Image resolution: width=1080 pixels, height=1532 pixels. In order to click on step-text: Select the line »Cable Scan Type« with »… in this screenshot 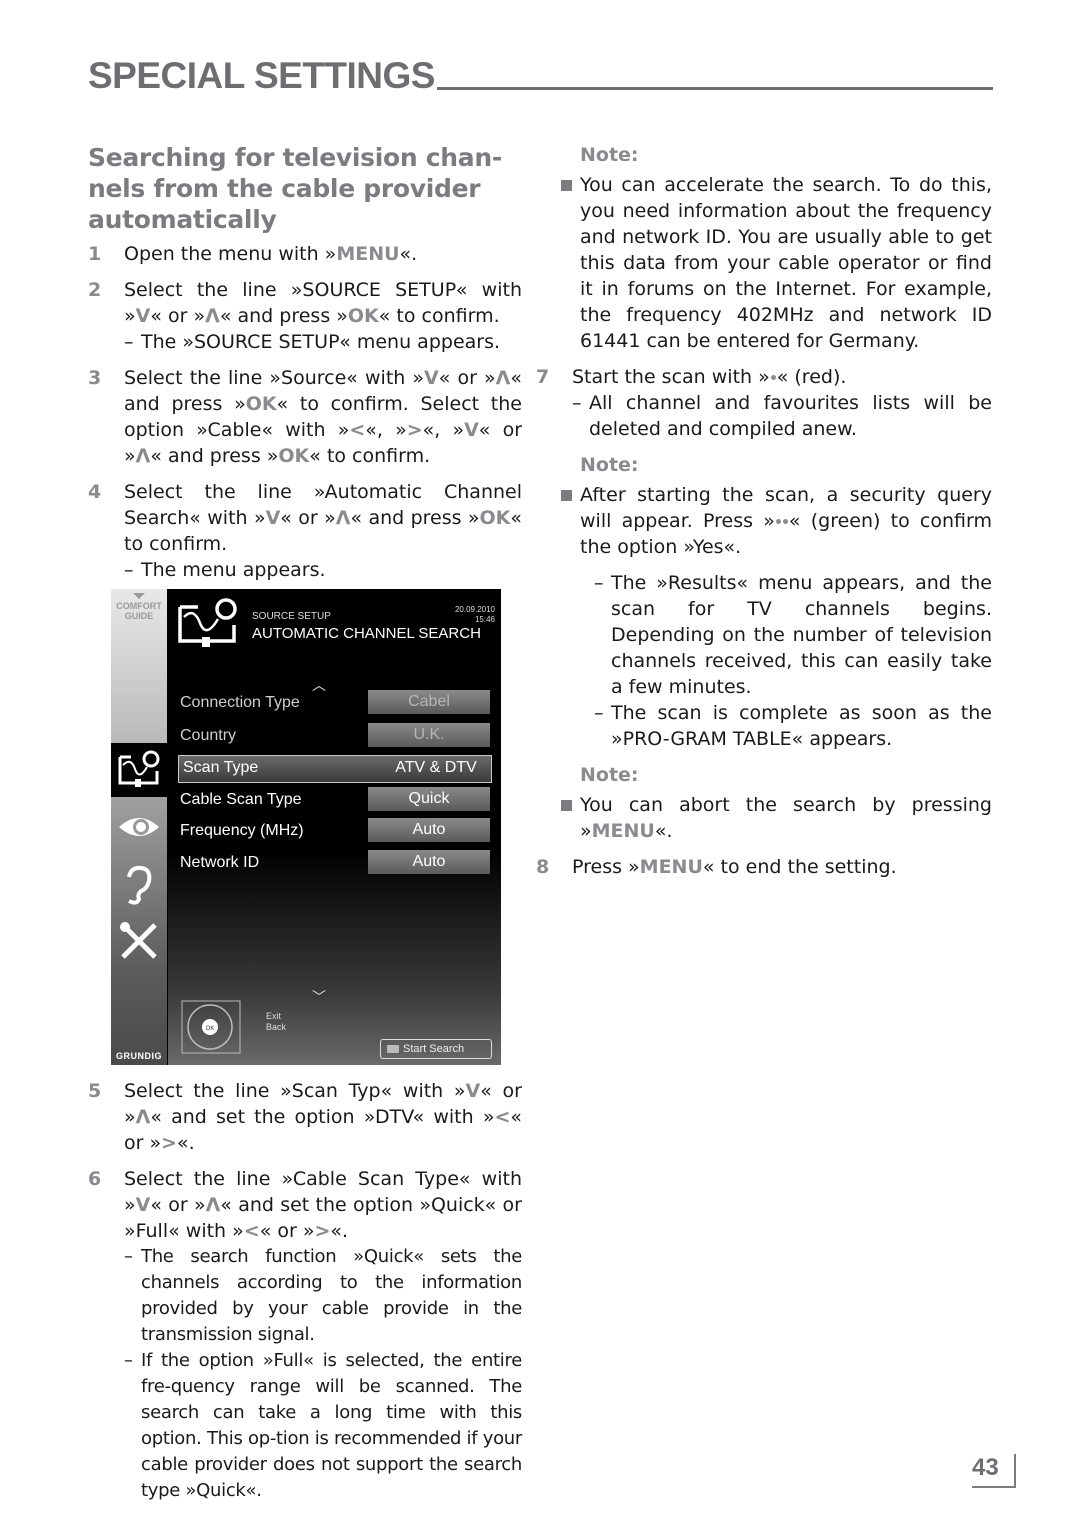, I will do `click(323, 1335)`.